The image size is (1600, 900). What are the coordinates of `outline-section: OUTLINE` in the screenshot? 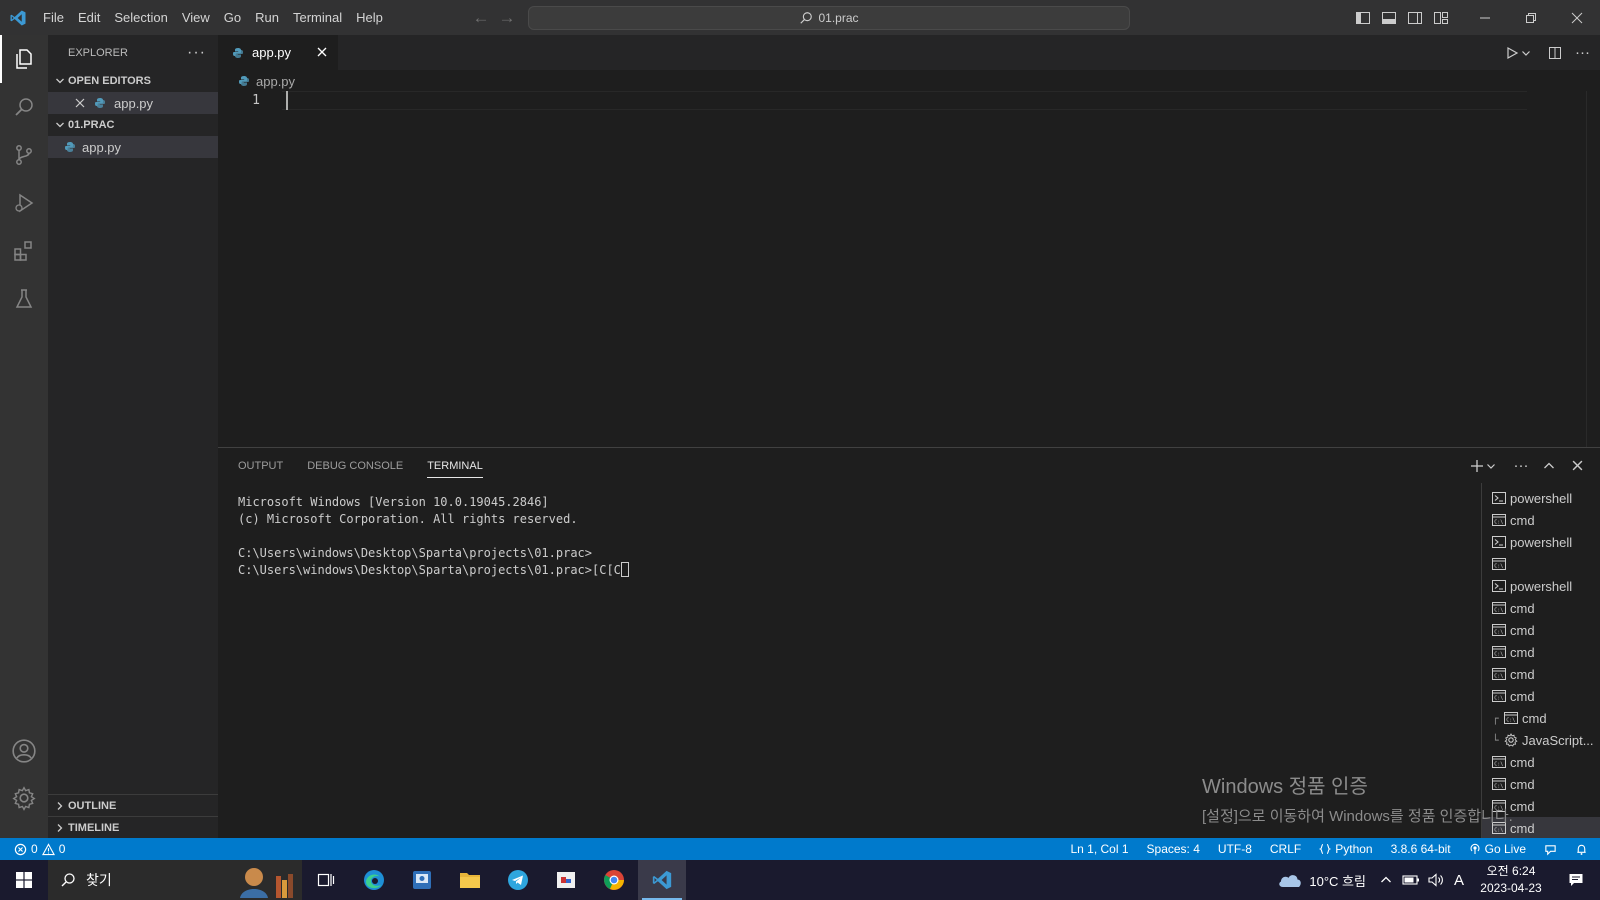 It's located at (133, 805).